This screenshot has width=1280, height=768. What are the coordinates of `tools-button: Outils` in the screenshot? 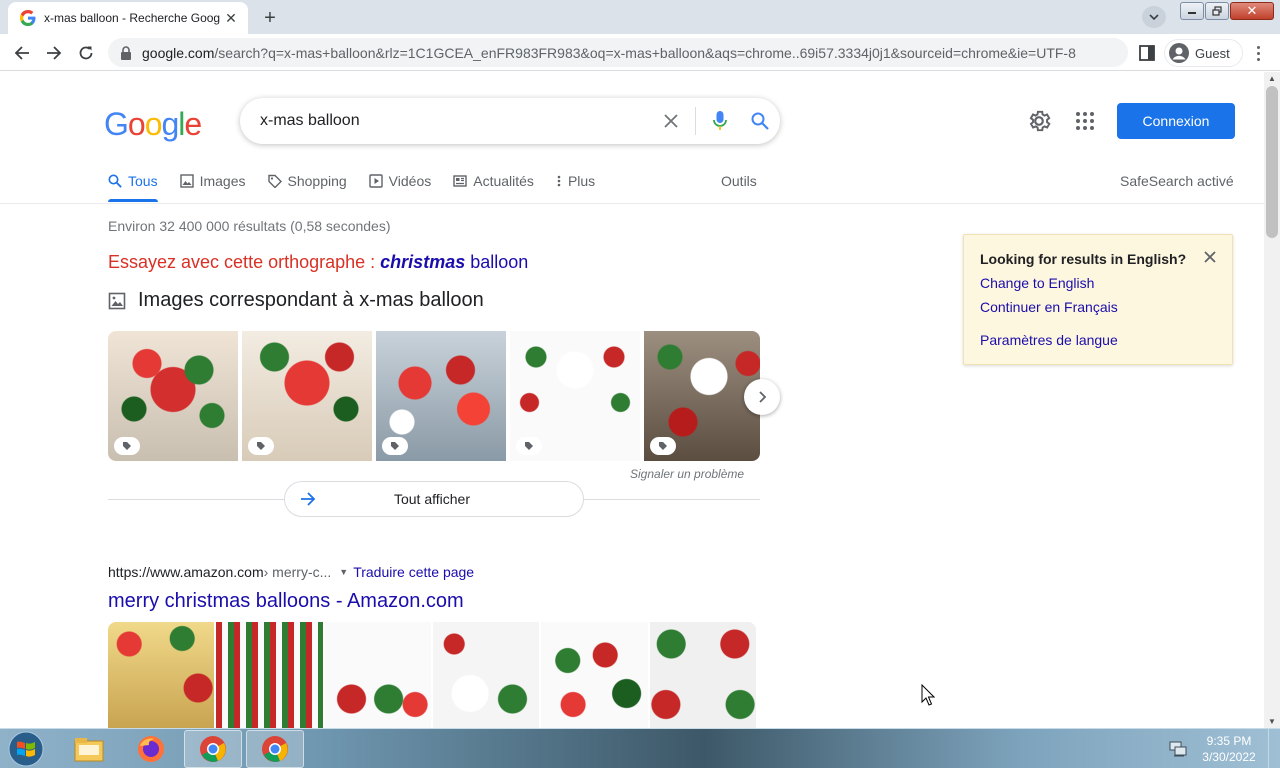 It's located at (739, 181).